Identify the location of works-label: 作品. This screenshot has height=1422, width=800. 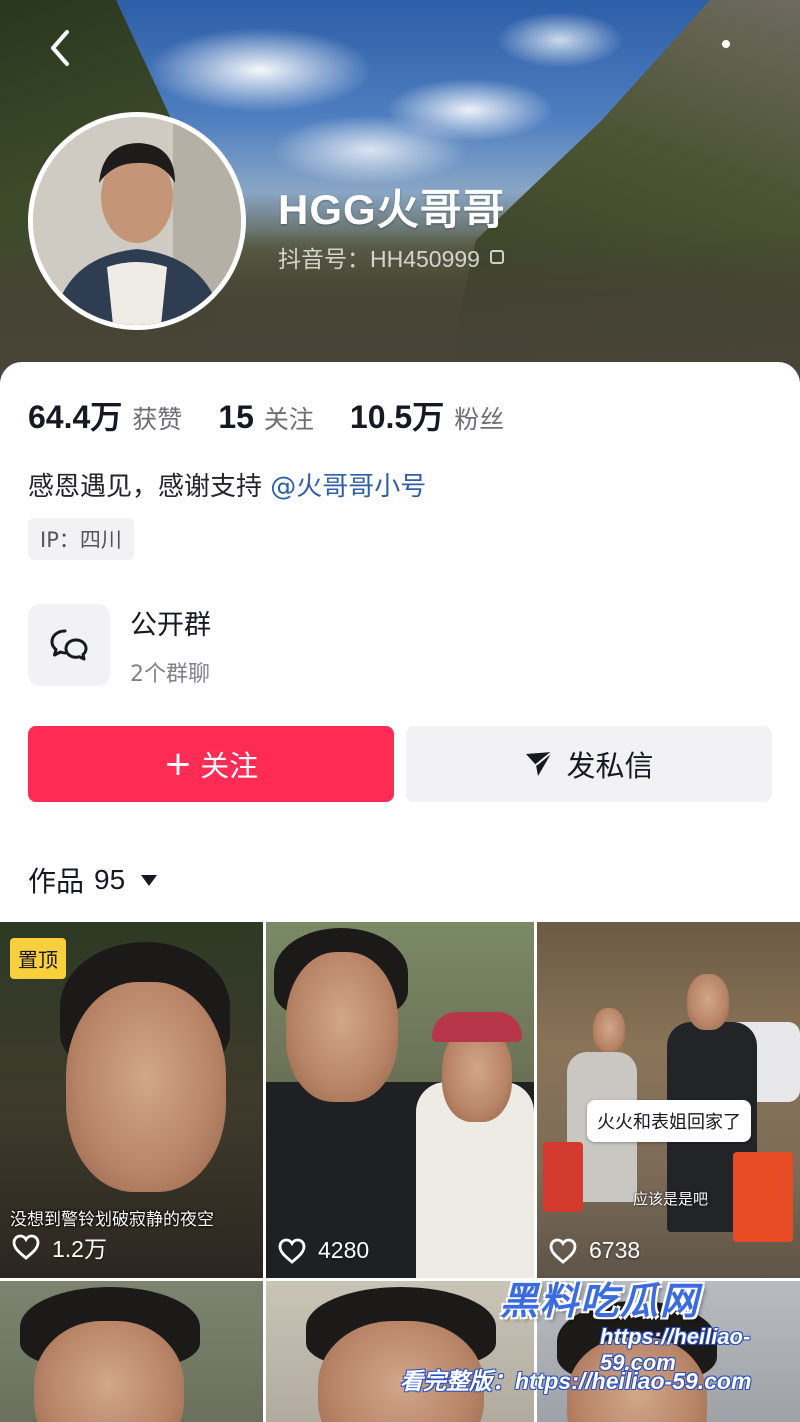
(56, 881).